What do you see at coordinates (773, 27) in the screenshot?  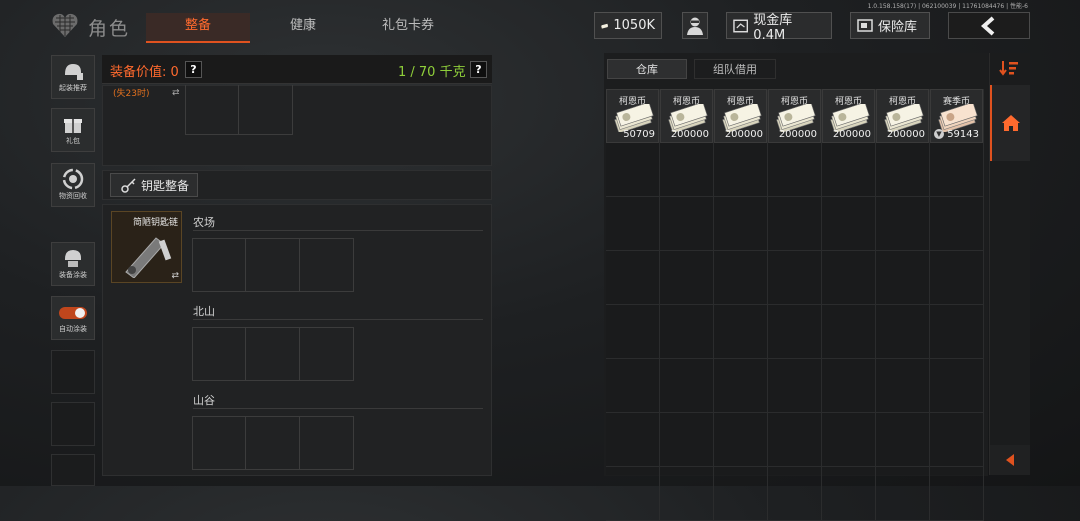 I see `cash-vault-label: 现金库 0.4M` at bounding box center [773, 27].